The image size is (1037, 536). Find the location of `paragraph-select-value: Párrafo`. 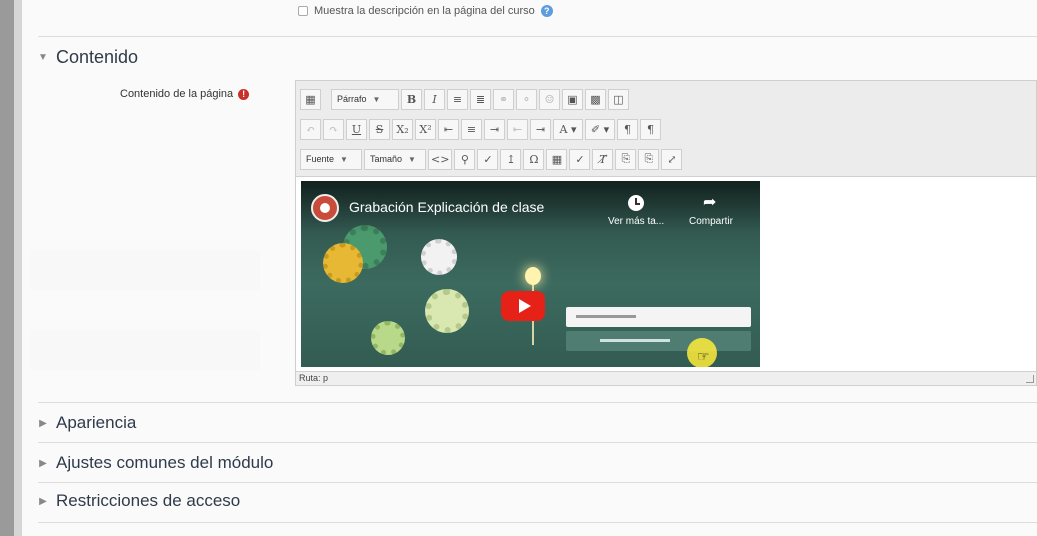

paragraph-select-value: Párrafo is located at coordinates (352, 99).